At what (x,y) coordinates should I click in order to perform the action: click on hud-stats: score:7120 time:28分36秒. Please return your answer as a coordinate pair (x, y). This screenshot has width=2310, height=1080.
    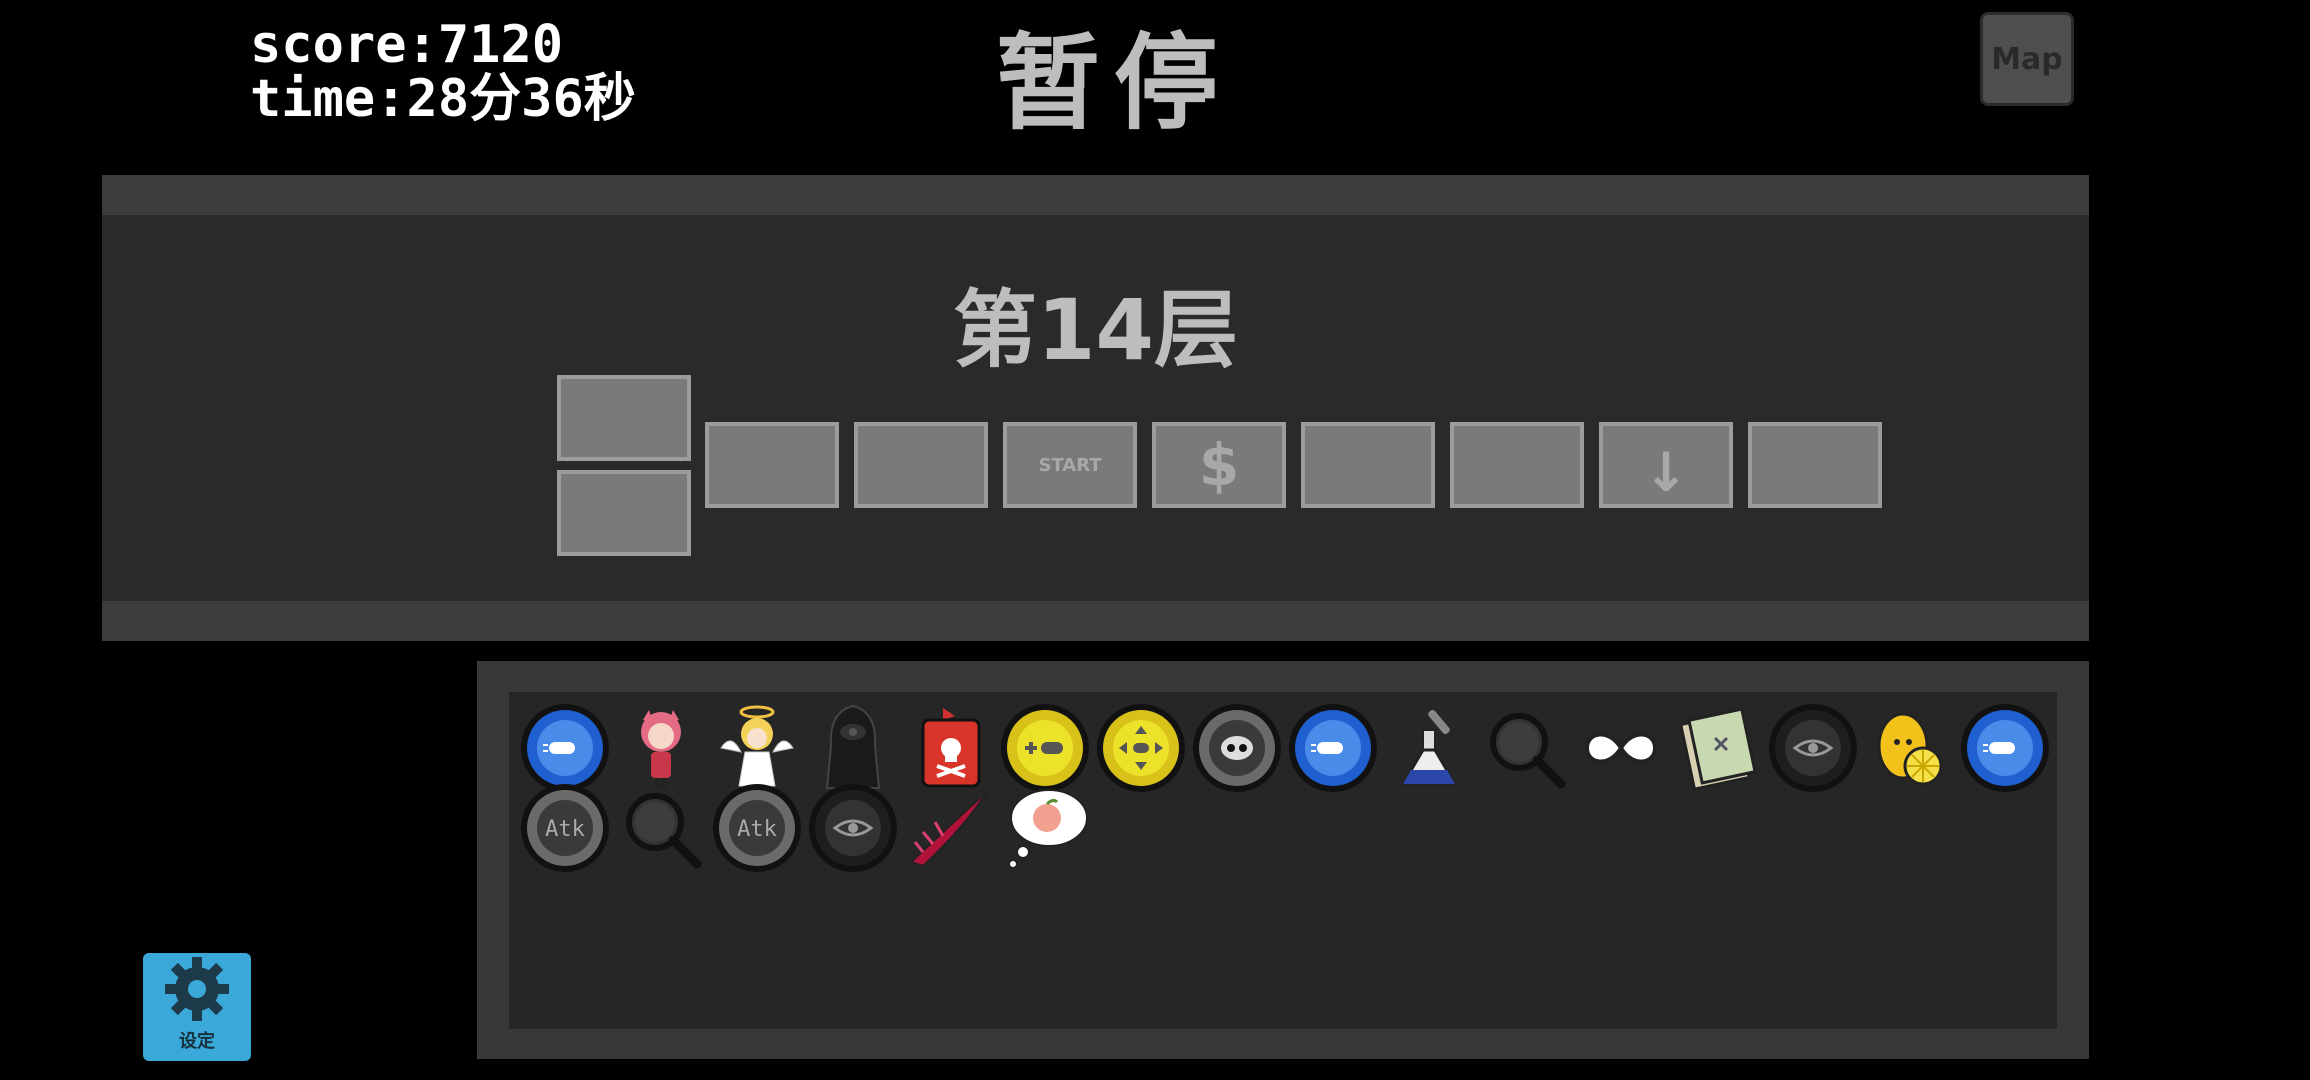
    Looking at the image, I should click on (443, 72).